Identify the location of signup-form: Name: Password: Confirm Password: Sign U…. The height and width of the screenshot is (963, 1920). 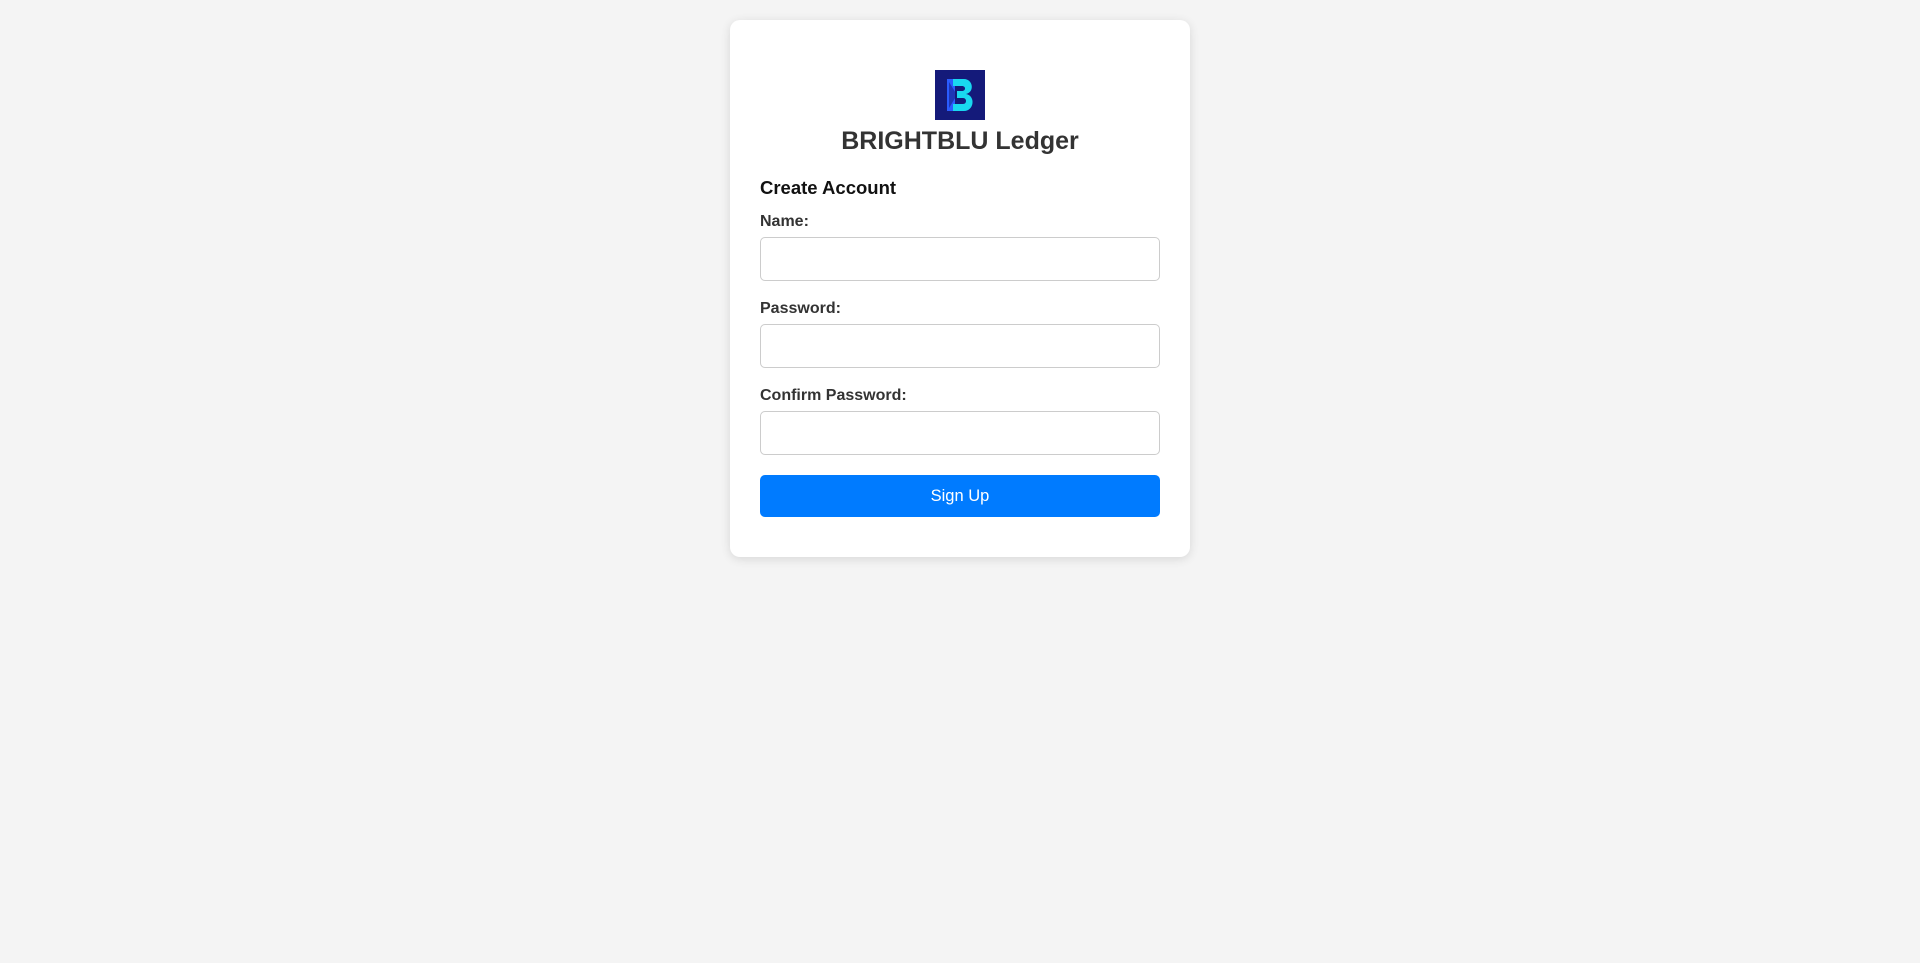
(960, 364).